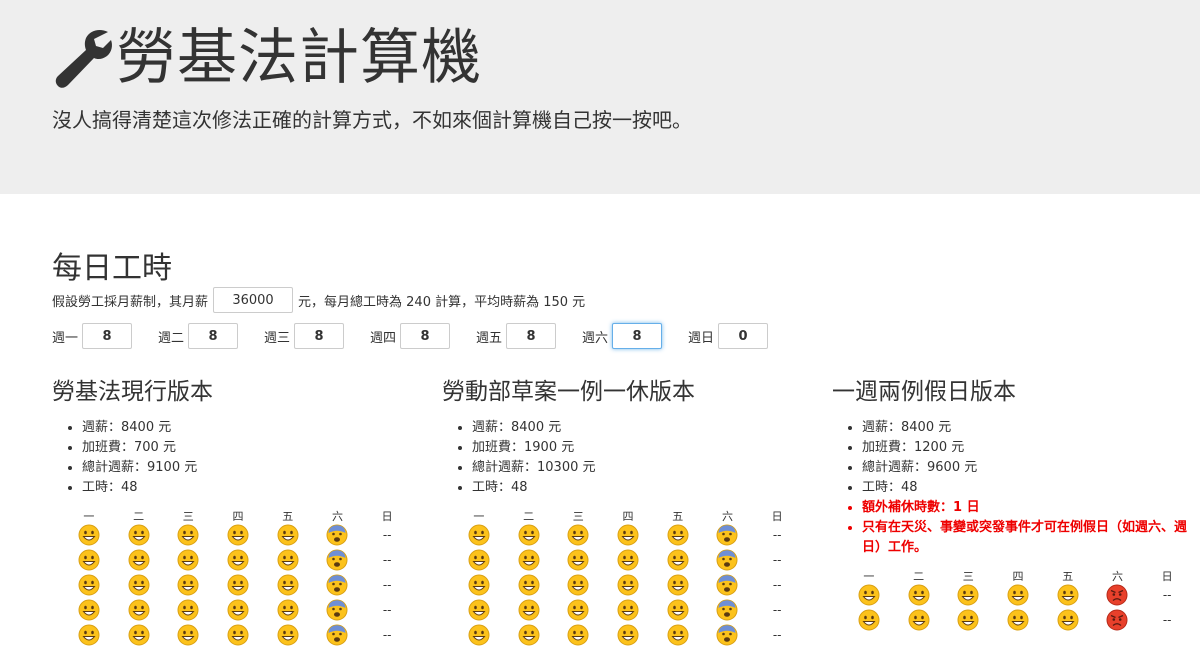 The width and height of the screenshot is (1200, 647). Describe the element at coordinates (253, 300) in the screenshot. I see `monthly-salary-input` at that location.